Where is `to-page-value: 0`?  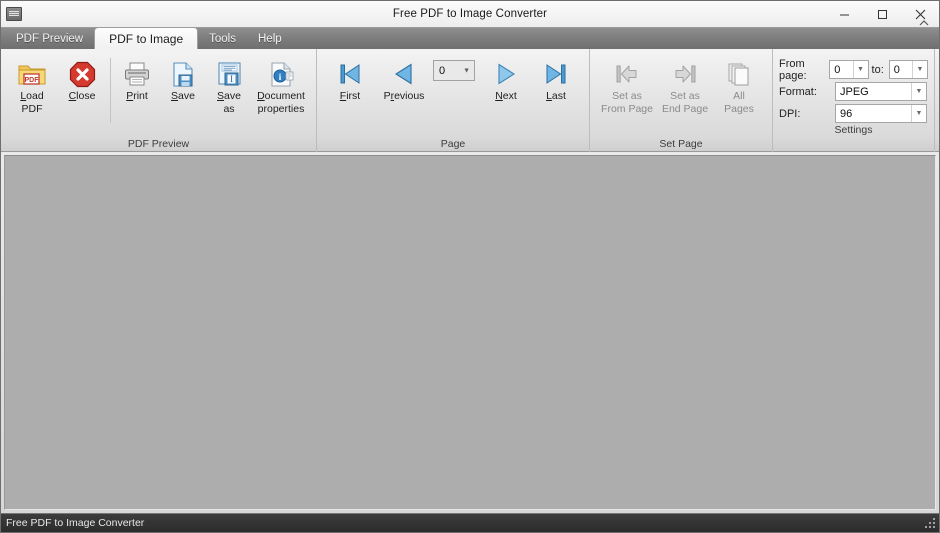
to-page-value: 0 is located at coordinates (896, 69).